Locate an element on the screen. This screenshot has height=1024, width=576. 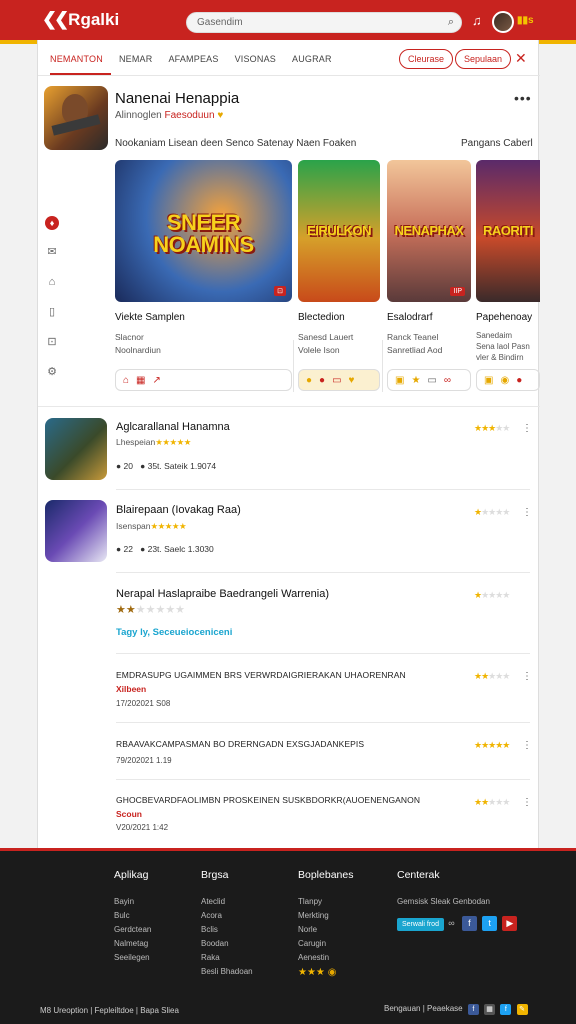
list-item-stars: ★★★★★★★ is located at coordinates (151, 610).